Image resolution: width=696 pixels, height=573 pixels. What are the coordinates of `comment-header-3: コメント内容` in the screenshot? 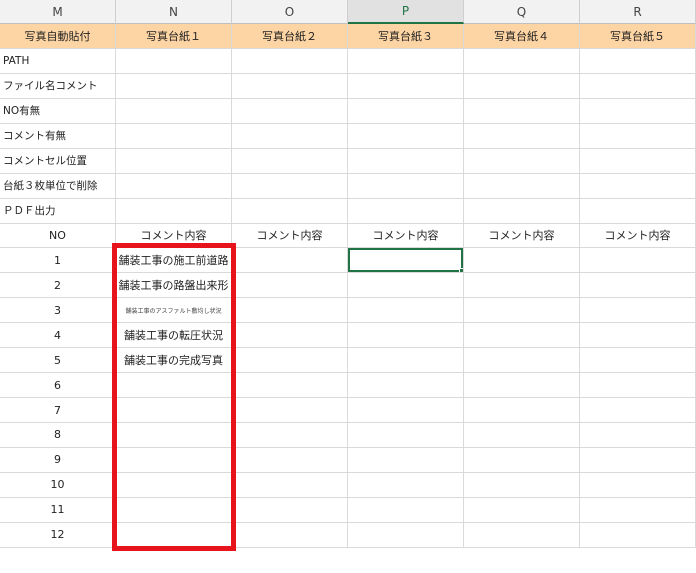 It's located at (406, 236).